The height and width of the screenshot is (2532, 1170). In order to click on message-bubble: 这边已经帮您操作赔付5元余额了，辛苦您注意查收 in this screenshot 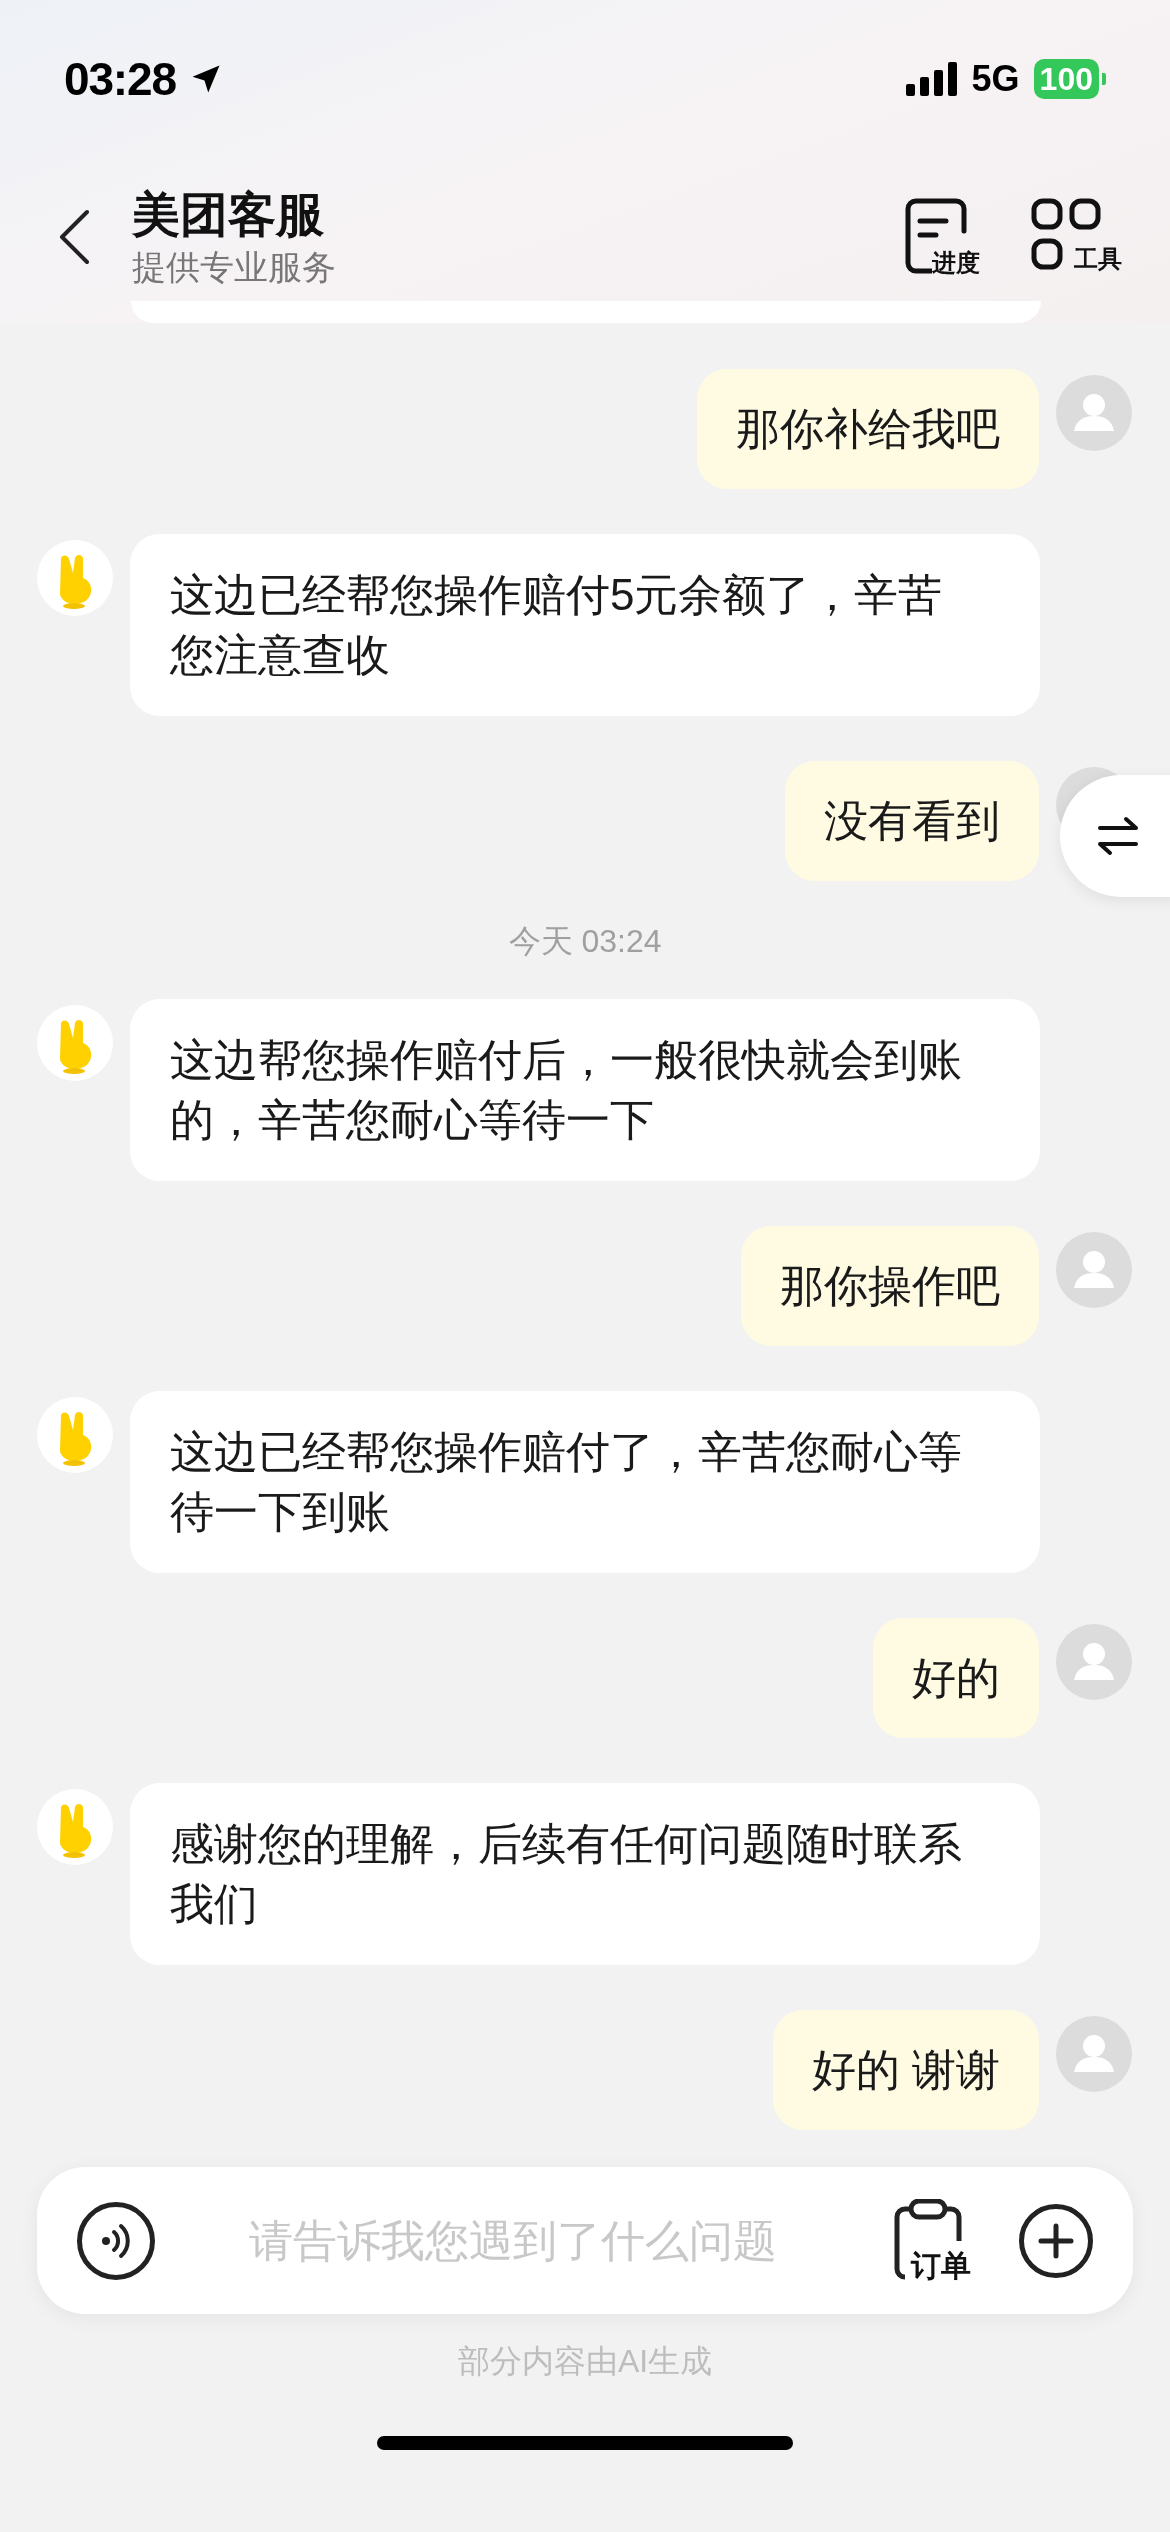, I will do `click(585, 625)`.